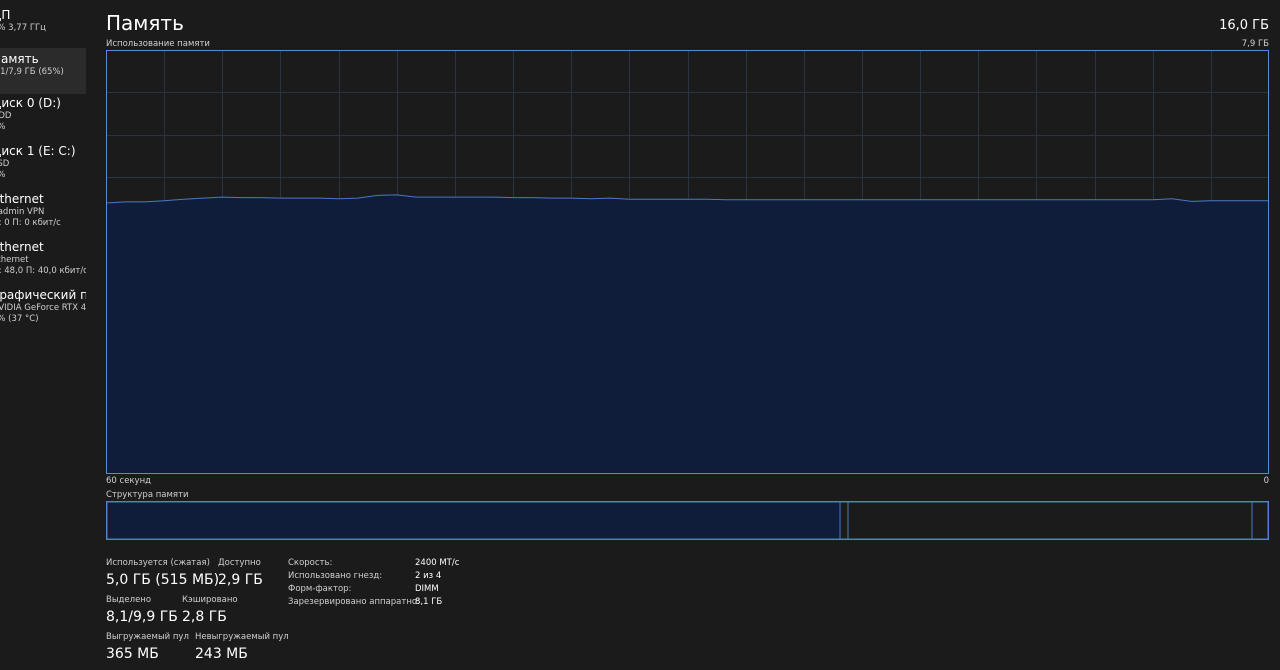 This screenshot has width=1280, height=670. I want to click on paged-pool-value: 365 МБ, so click(132, 654).